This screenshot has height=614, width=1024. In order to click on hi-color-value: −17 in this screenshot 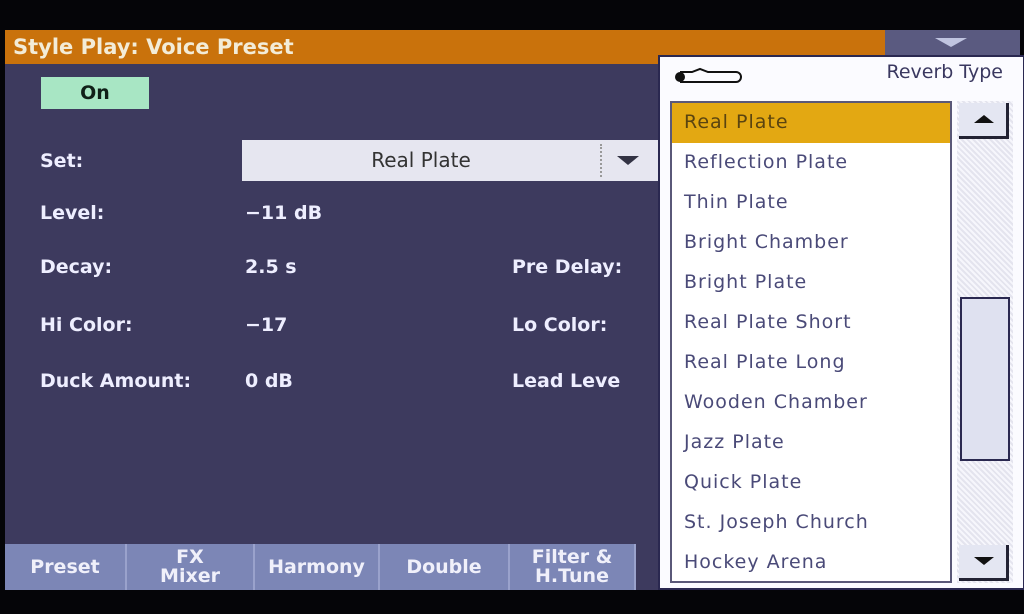, I will do `click(266, 325)`.